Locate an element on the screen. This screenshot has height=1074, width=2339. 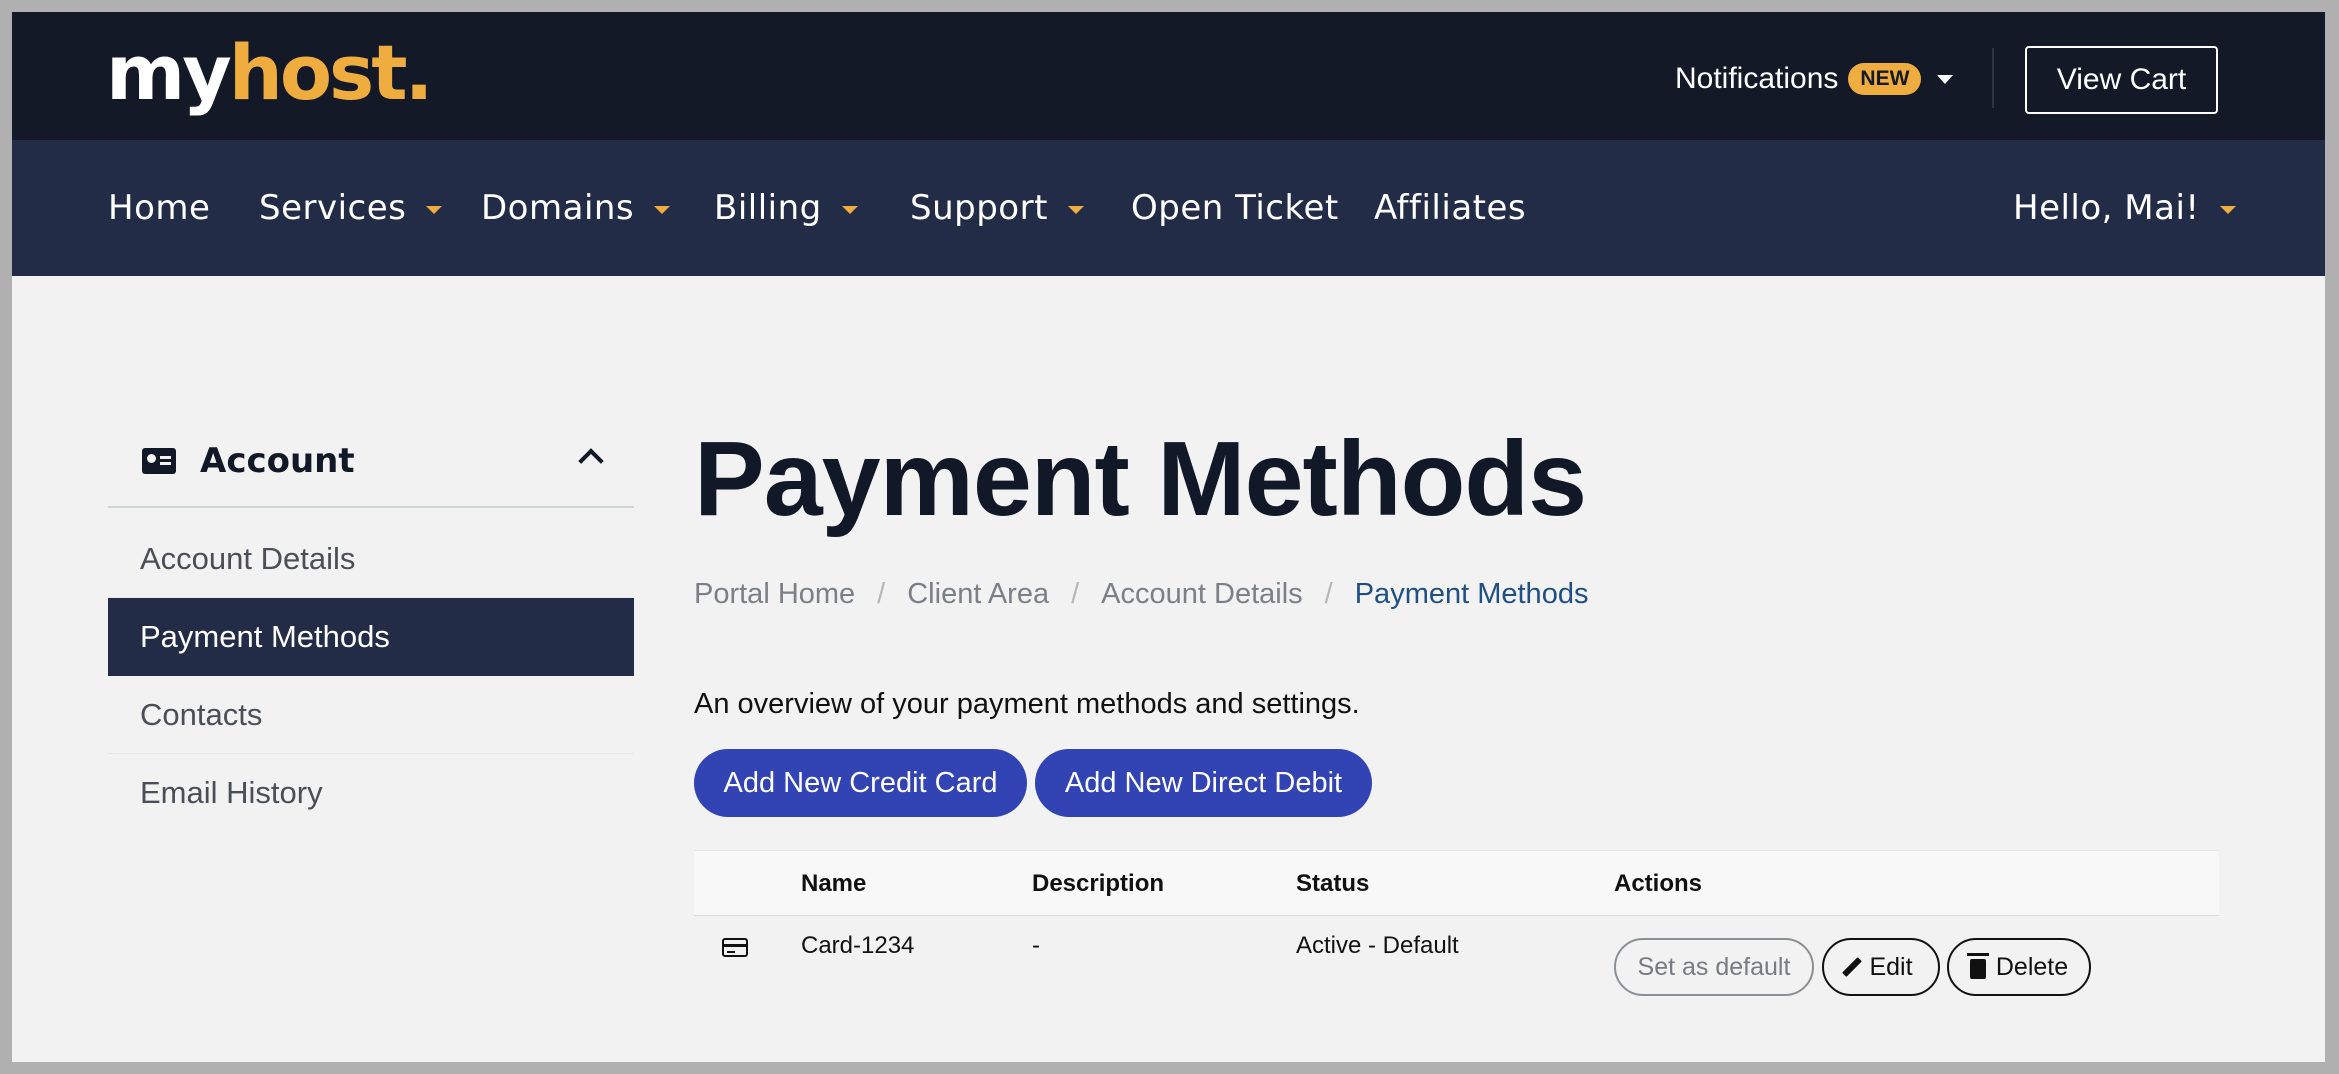
column-header-actions: Actions is located at coordinates (1658, 883).